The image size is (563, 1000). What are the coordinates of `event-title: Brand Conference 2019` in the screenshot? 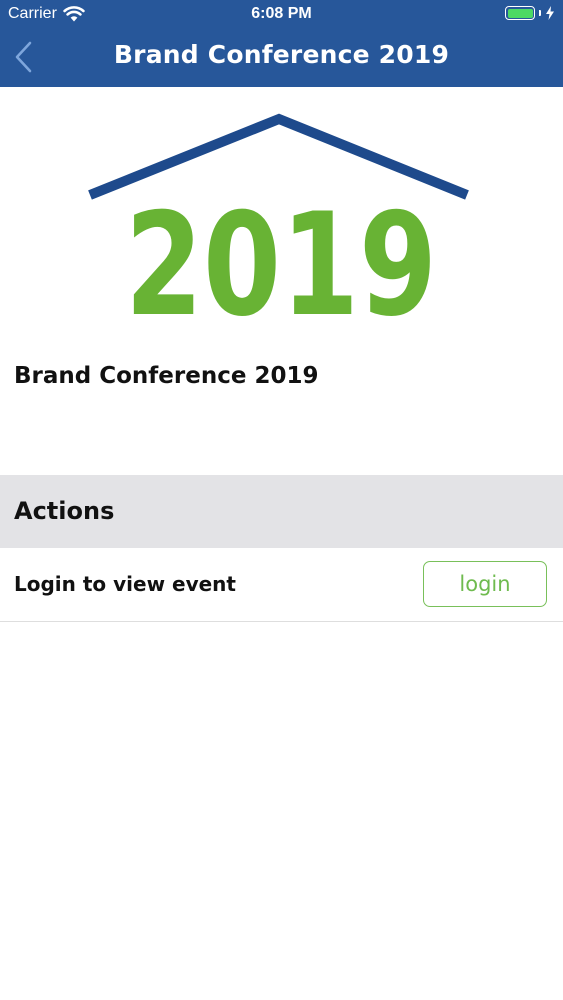 It's located at (166, 376).